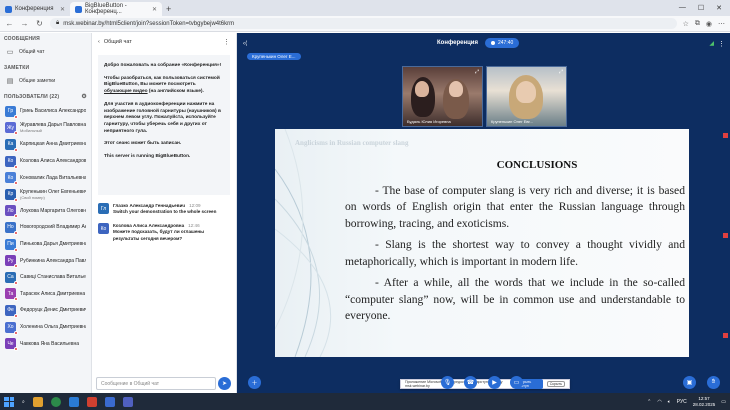  What do you see at coordinates (45, 343) in the screenshot?
I see `user-list-item: Че Чавкова Яна Васильевна` at bounding box center [45, 343].